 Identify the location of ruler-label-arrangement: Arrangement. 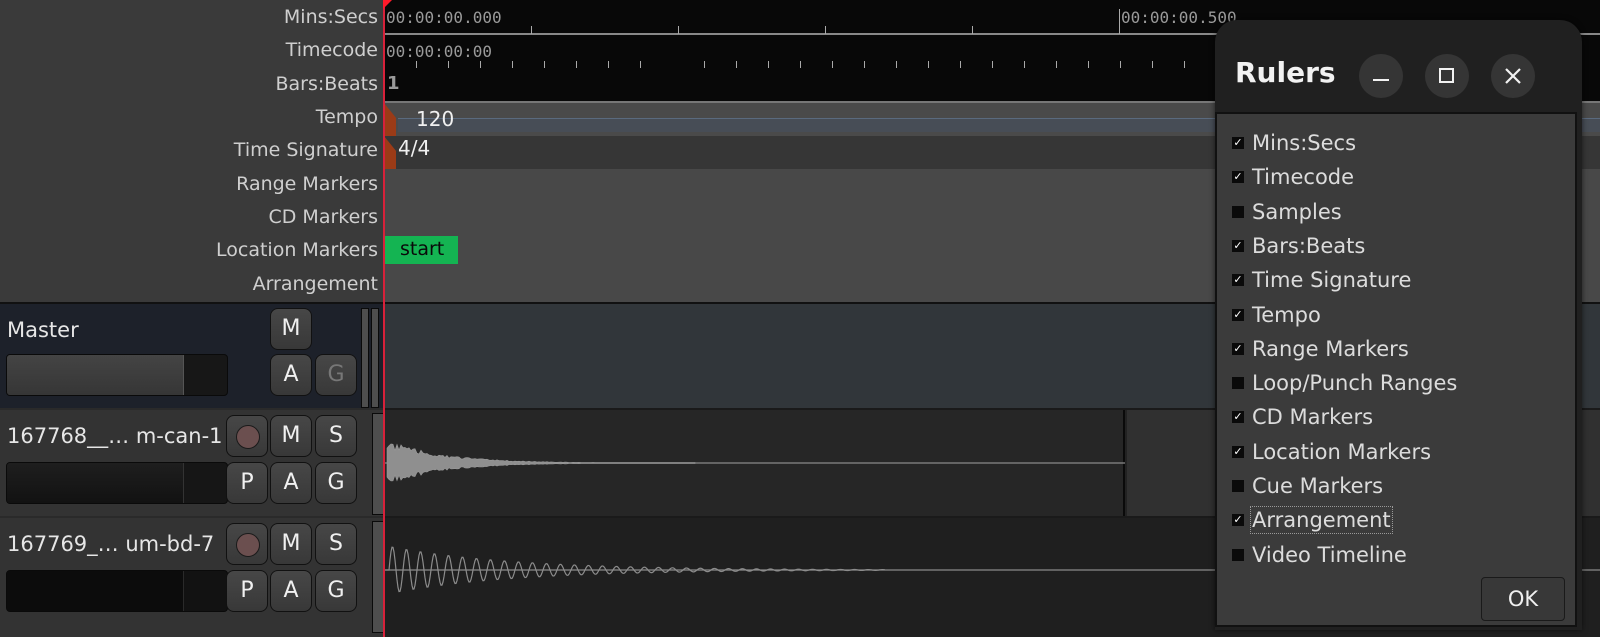
(315, 284).